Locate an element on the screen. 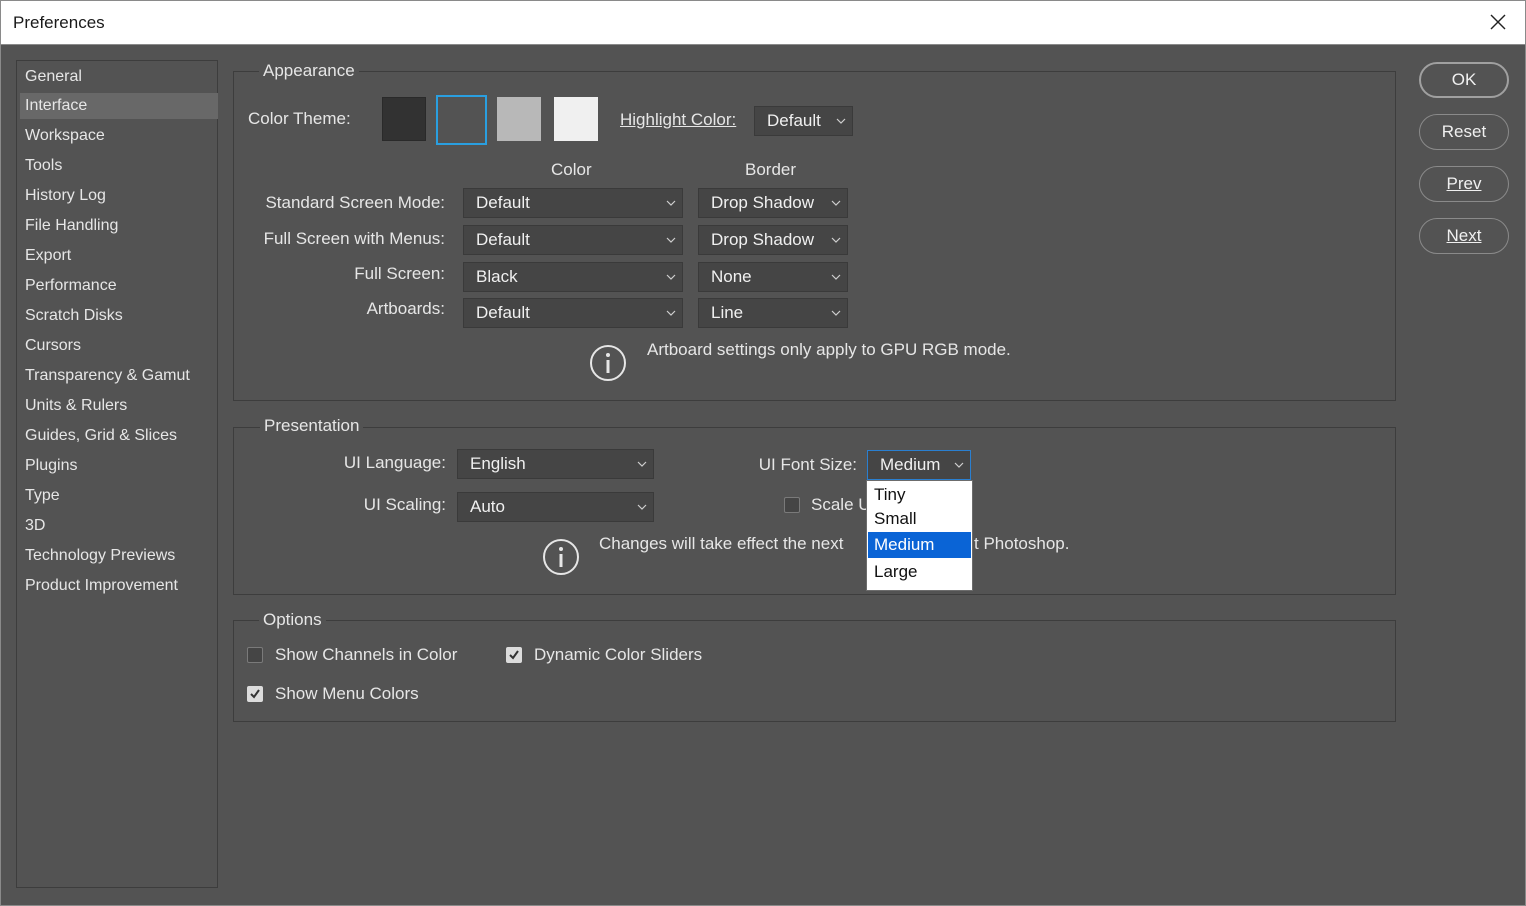 The width and height of the screenshot is (1526, 906). ui-font-size-value: Medium is located at coordinates (910, 464).